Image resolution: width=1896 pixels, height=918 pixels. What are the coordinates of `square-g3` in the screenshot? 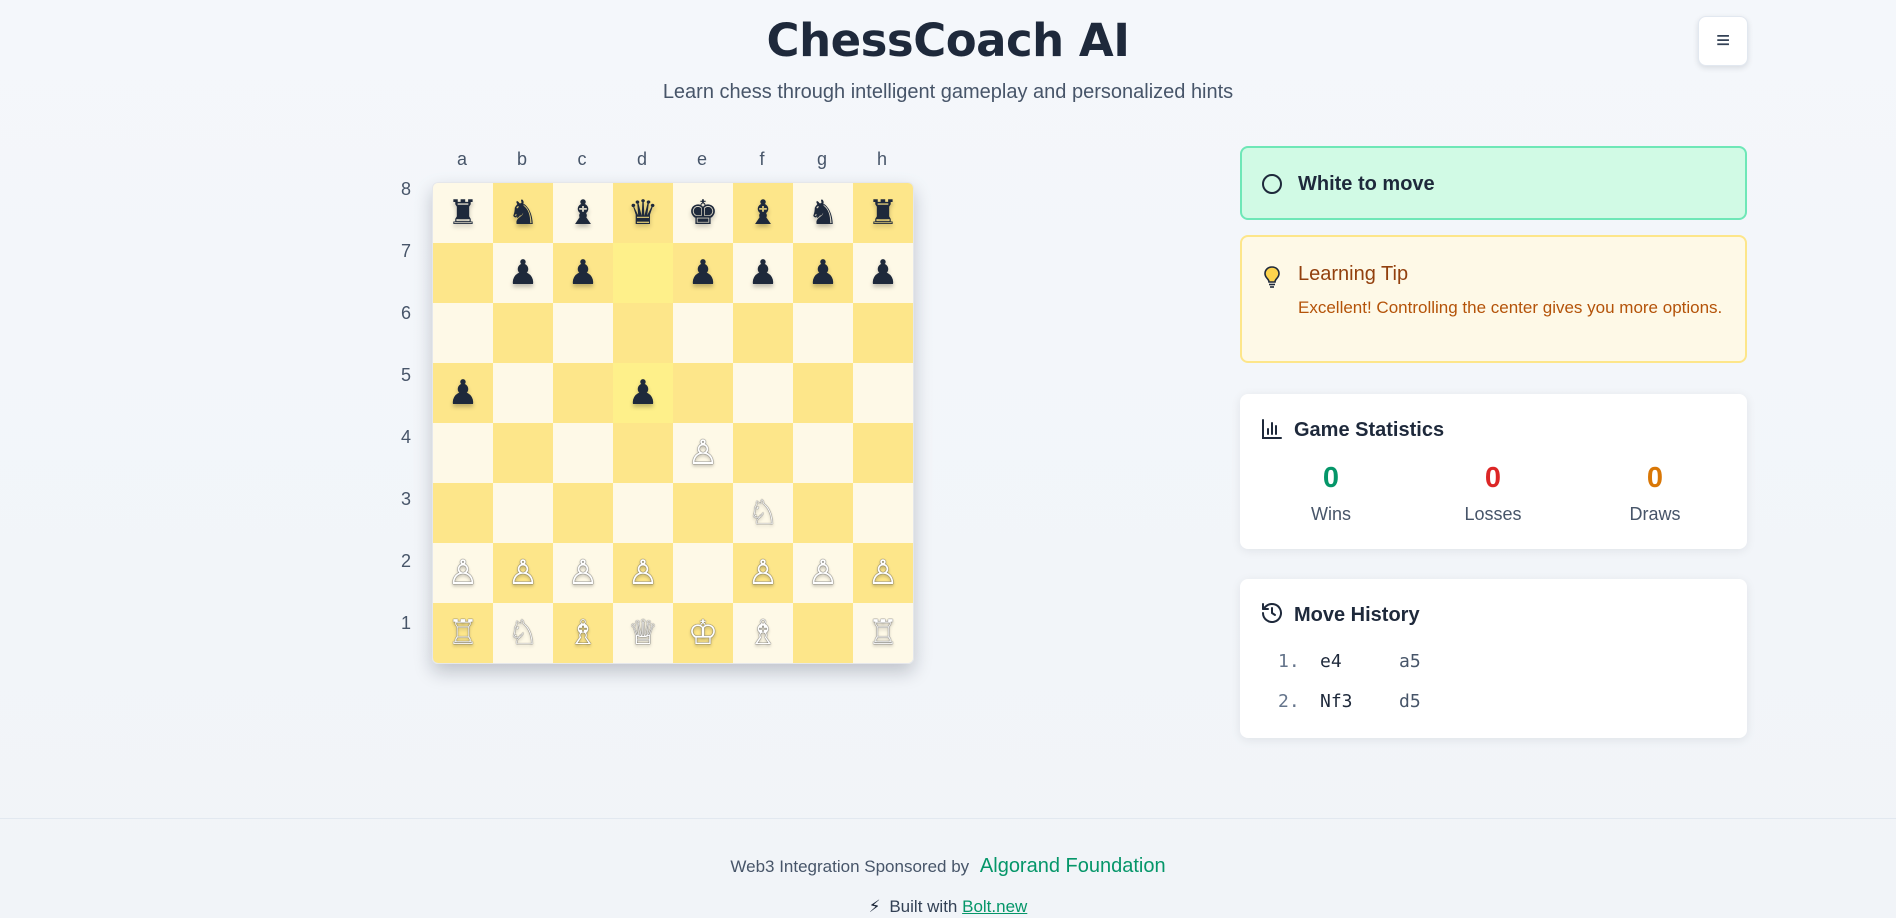 It's located at (823, 513).